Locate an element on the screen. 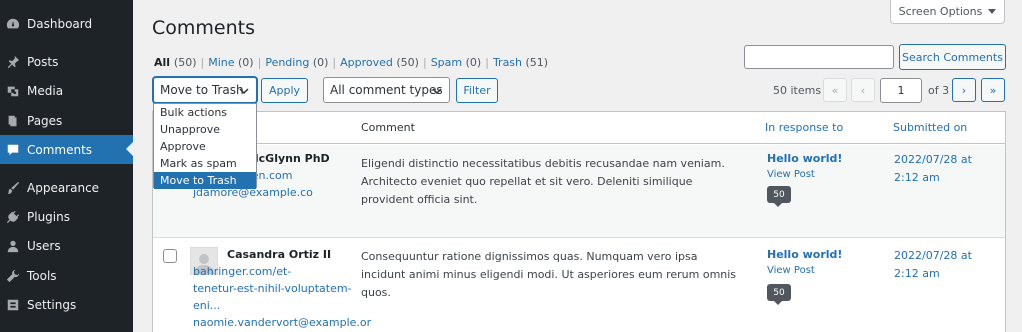  apply-button: Apply is located at coordinates (284, 90).